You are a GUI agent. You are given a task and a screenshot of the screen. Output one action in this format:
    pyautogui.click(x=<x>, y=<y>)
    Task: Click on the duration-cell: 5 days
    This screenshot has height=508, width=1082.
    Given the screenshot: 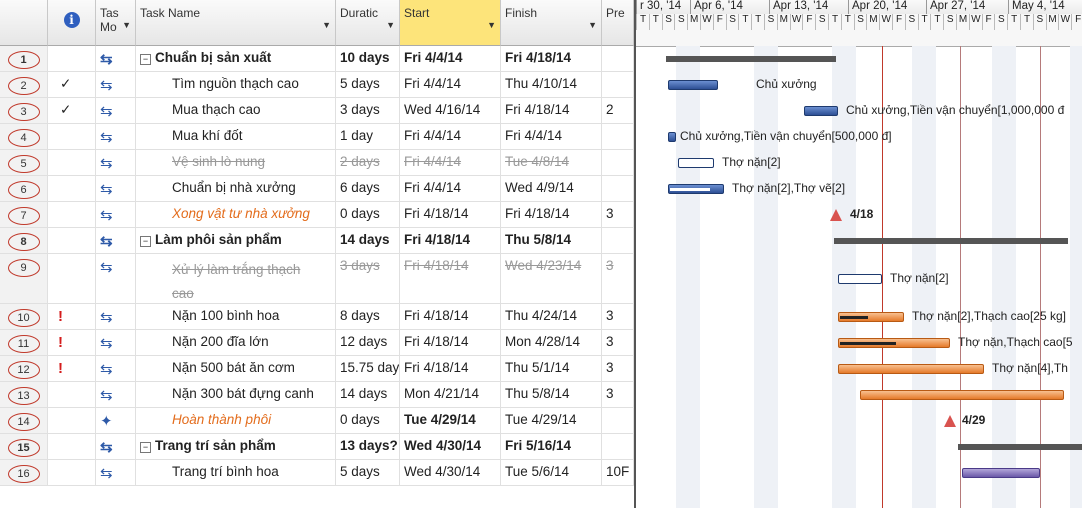 What is the action you would take?
    pyautogui.click(x=368, y=472)
    